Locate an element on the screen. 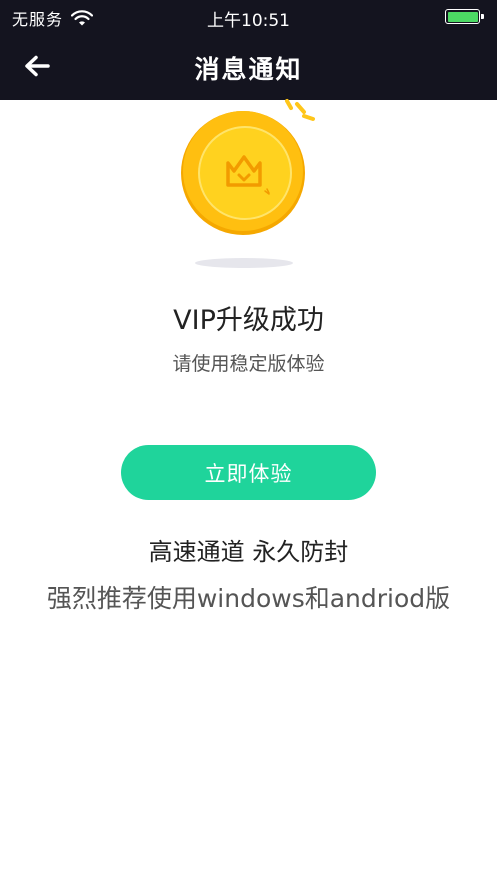  gold-coin-crown-icon is located at coordinates (248, 183).